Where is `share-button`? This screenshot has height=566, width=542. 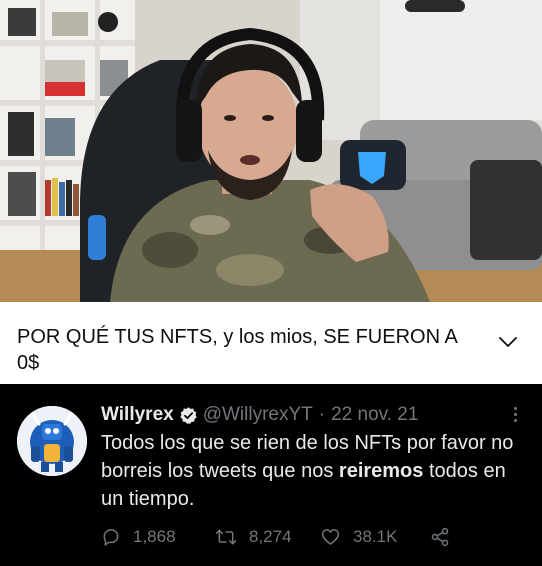
share-button is located at coordinates (446, 537).